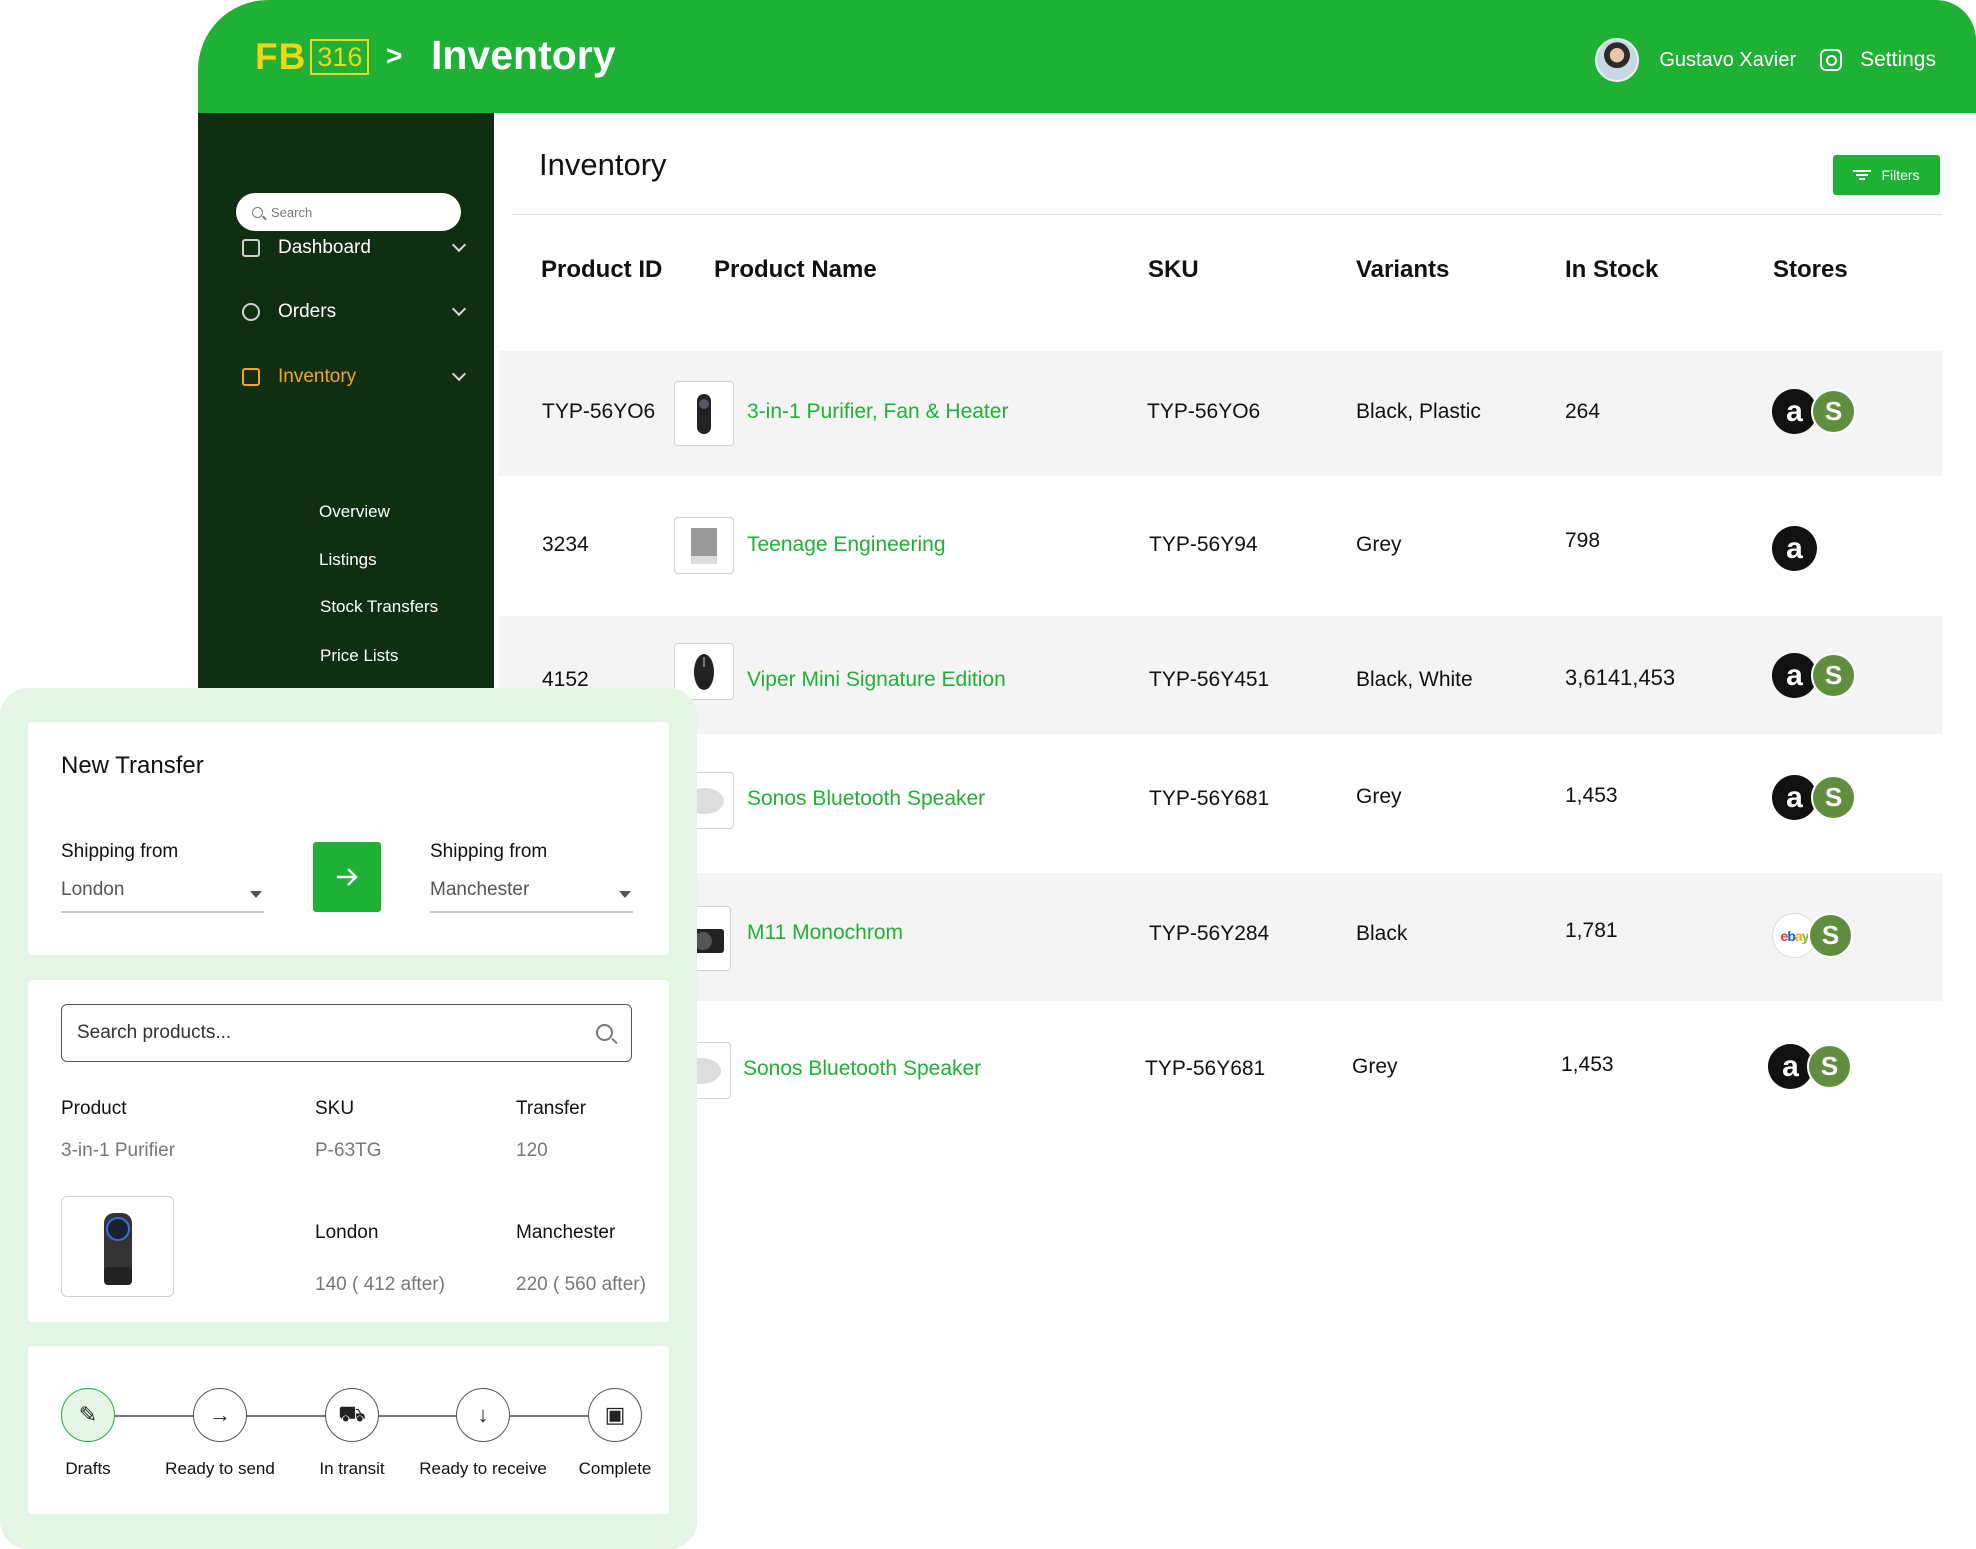  What do you see at coordinates (220, 1415) in the screenshot?
I see `ready-to-send-step-icon: →` at bounding box center [220, 1415].